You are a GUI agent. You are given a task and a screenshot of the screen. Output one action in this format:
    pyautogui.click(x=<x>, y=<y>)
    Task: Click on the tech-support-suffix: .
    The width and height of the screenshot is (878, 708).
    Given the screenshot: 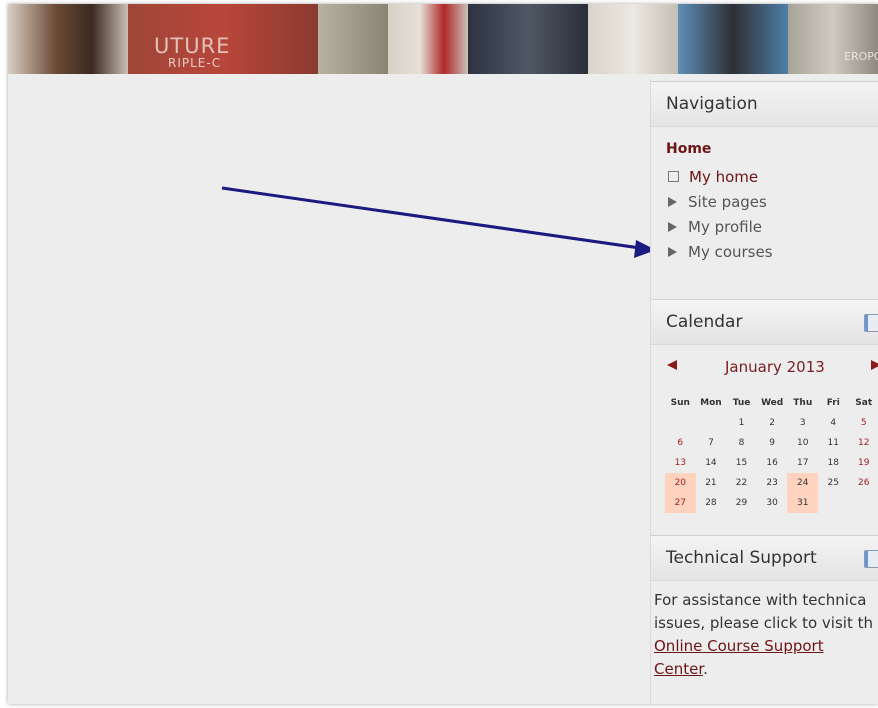 What is the action you would take?
    pyautogui.click(x=705, y=669)
    